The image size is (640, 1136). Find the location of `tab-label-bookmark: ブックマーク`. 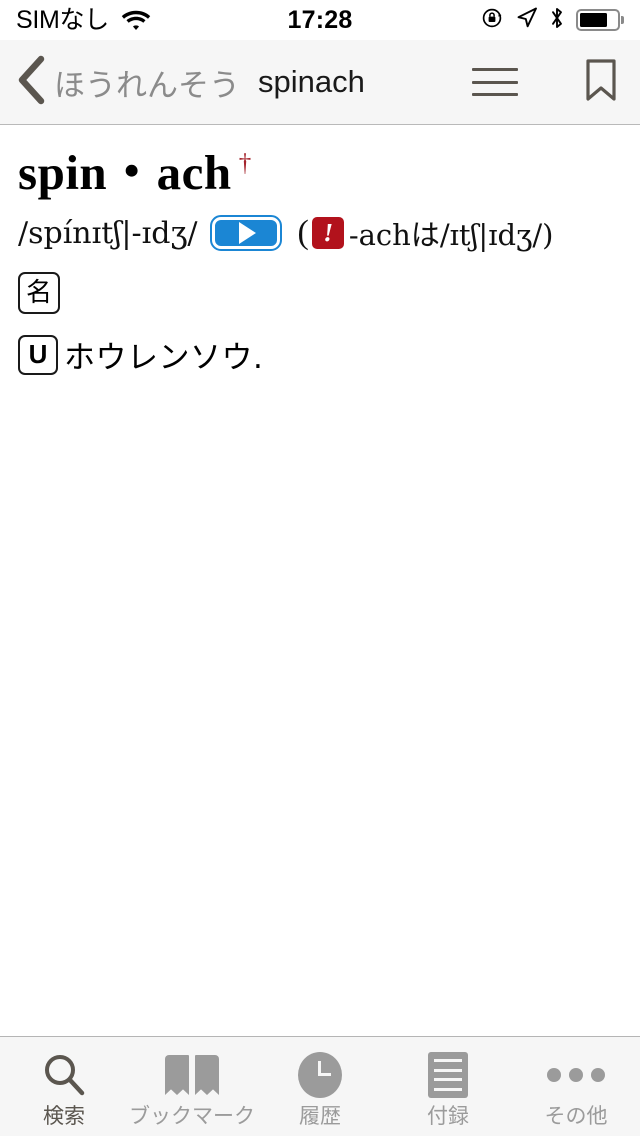

tab-label-bookmark: ブックマーク is located at coordinates (192, 1116).